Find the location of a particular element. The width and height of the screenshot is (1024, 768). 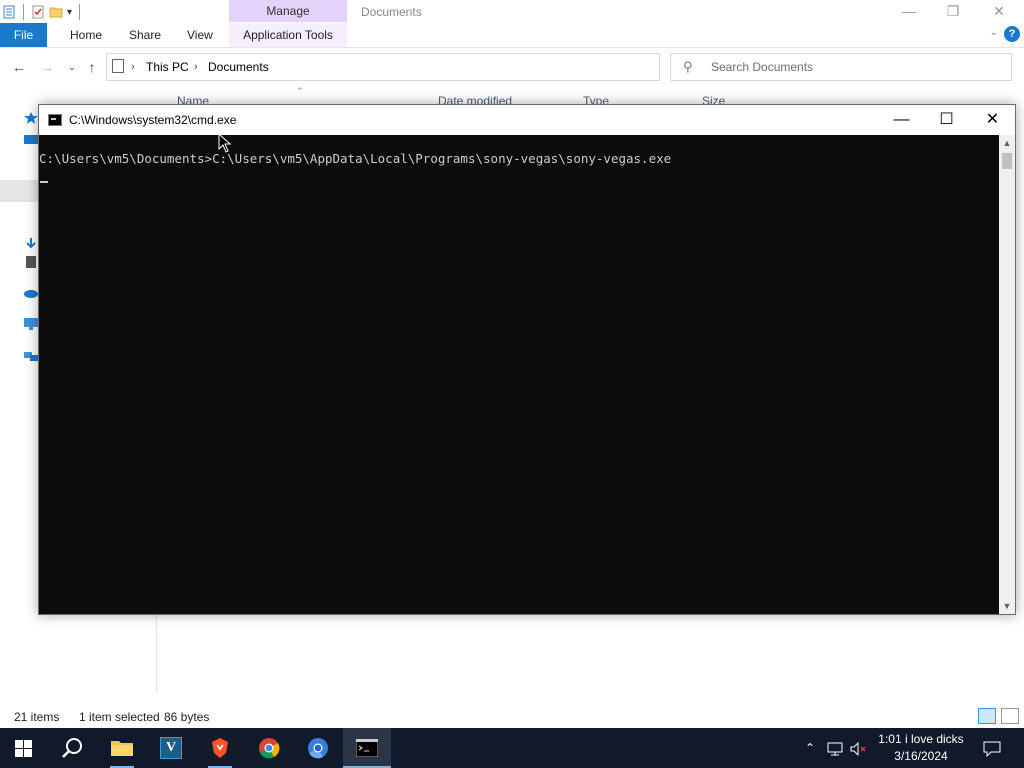

show-hidden-icons-chevron-icon: ⌃ is located at coordinates (810, 748).